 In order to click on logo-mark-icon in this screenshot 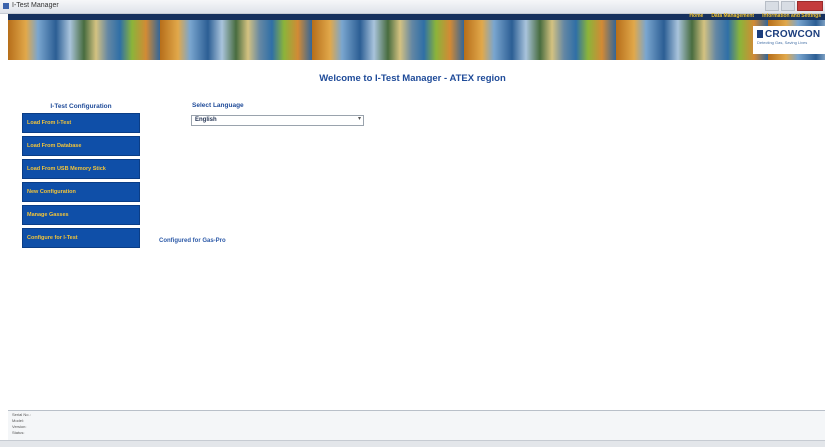, I will do `click(760, 34)`.